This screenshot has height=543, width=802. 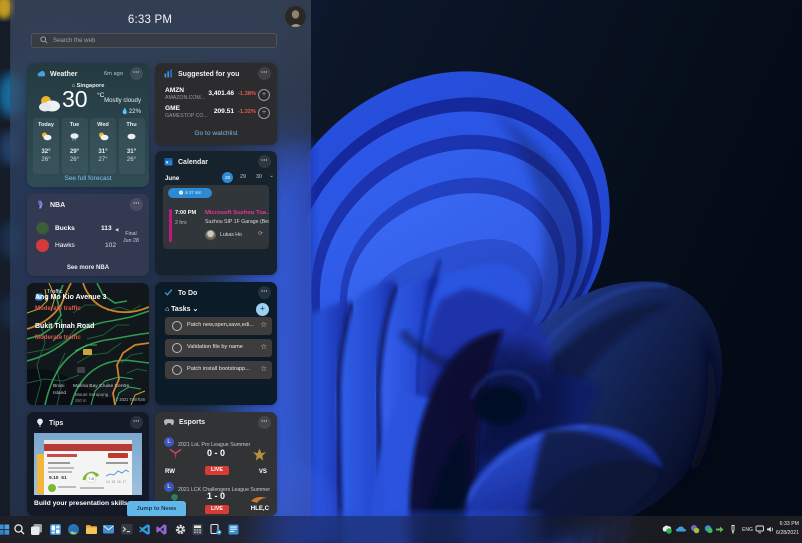 What do you see at coordinates (91, 478) in the screenshot?
I see `svg-text: 7.8` at bounding box center [91, 478].